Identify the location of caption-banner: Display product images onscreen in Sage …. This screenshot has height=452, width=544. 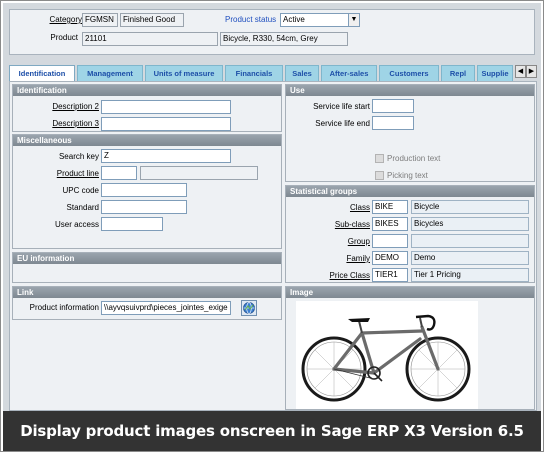
(272, 431).